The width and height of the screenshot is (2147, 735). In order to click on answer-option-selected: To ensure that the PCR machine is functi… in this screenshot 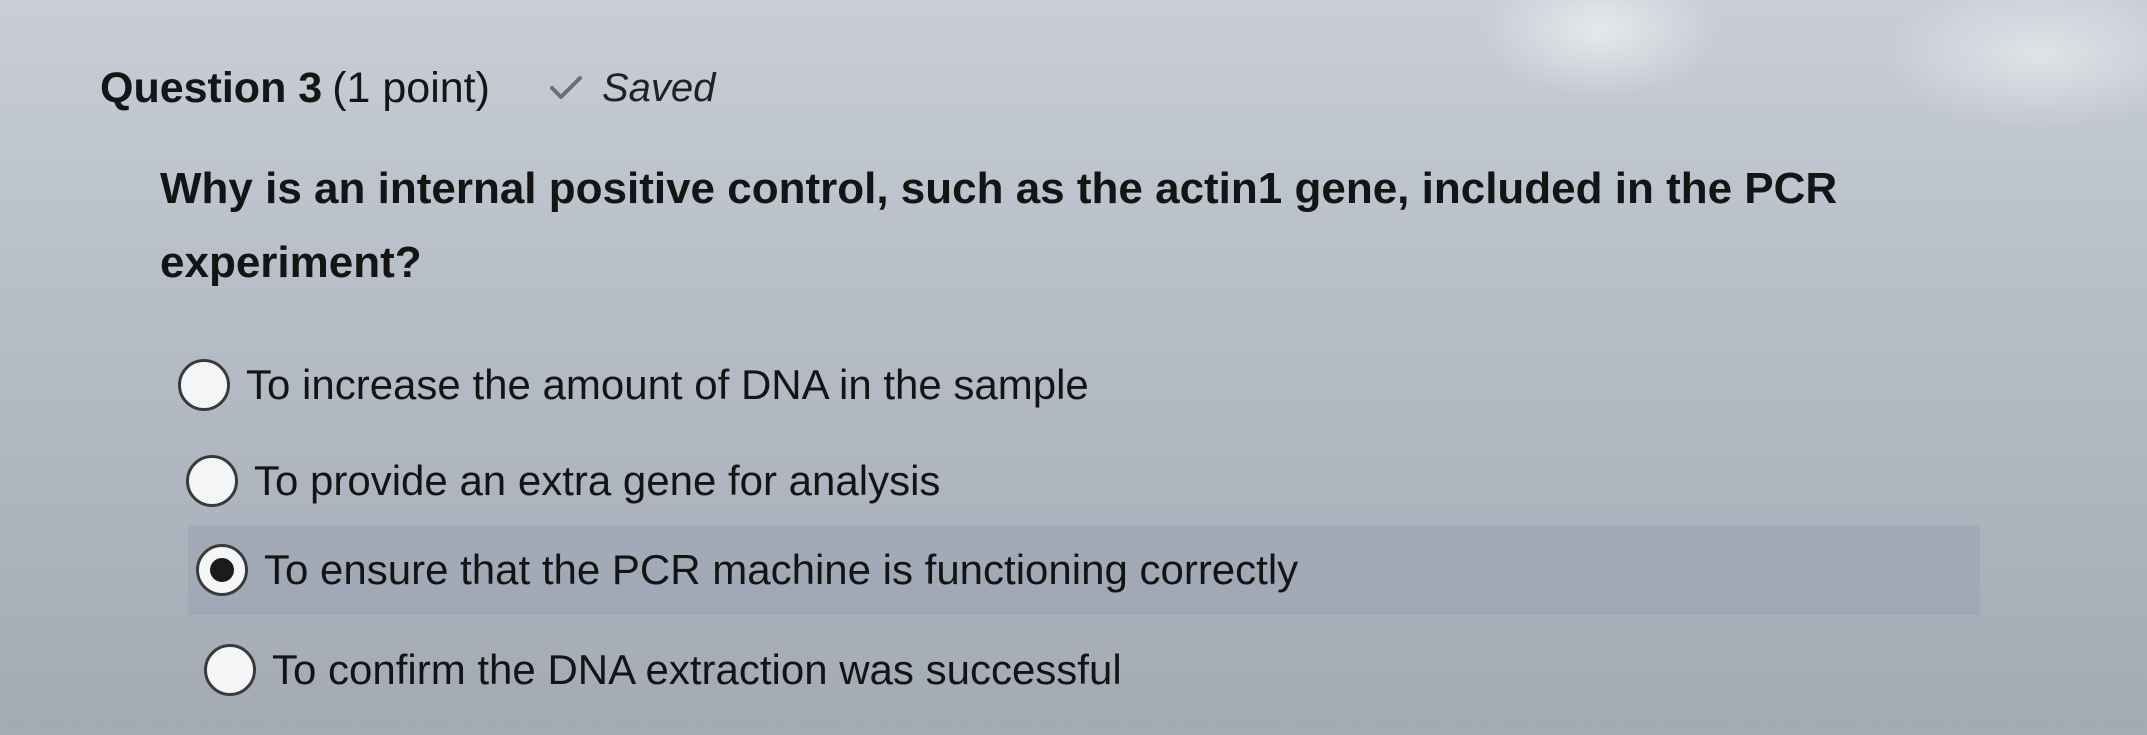, I will do `click(1084, 570)`.